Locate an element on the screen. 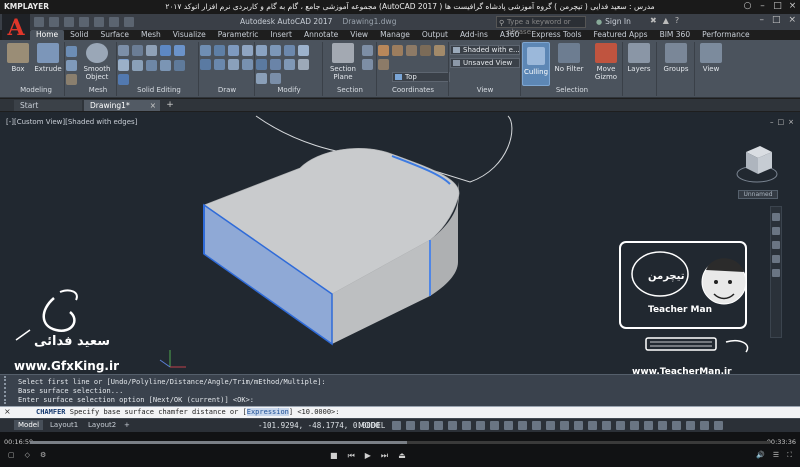 This screenshot has width=800, height=467. snap-icon is located at coordinates (410, 425).